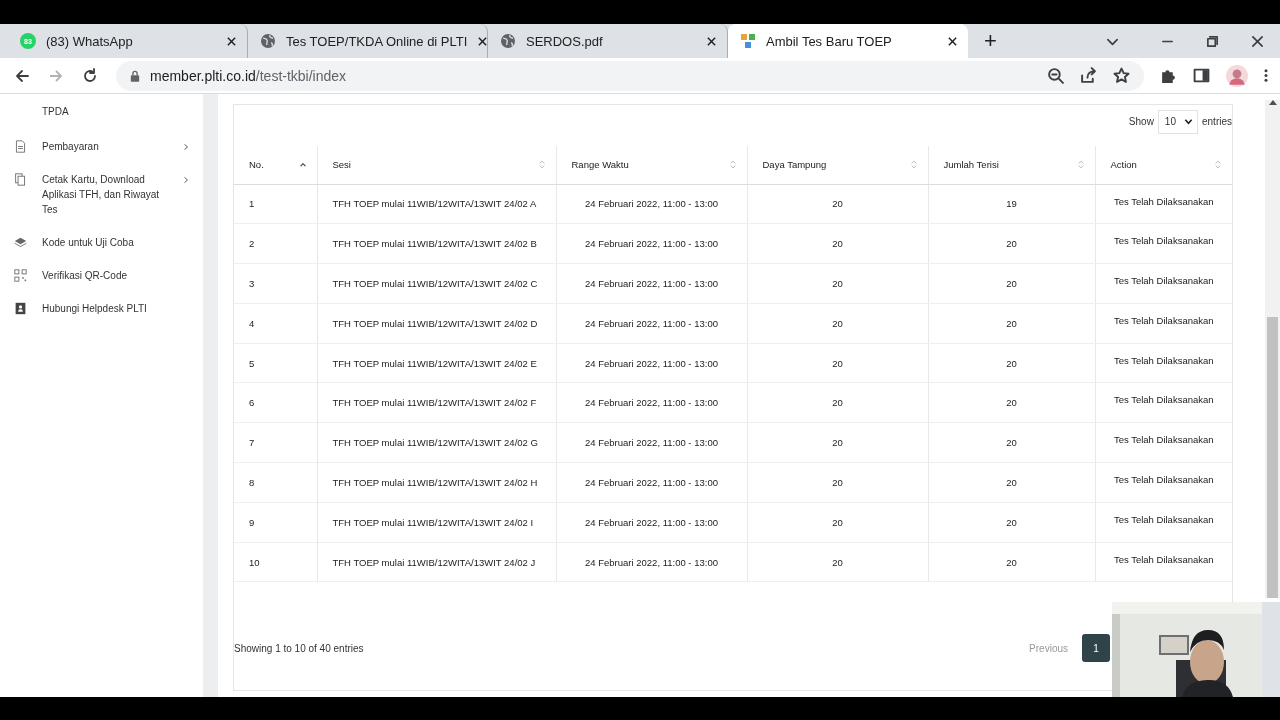 Image resolution: width=1280 pixels, height=720 pixels. I want to click on scrollbar, so click(1272, 349).